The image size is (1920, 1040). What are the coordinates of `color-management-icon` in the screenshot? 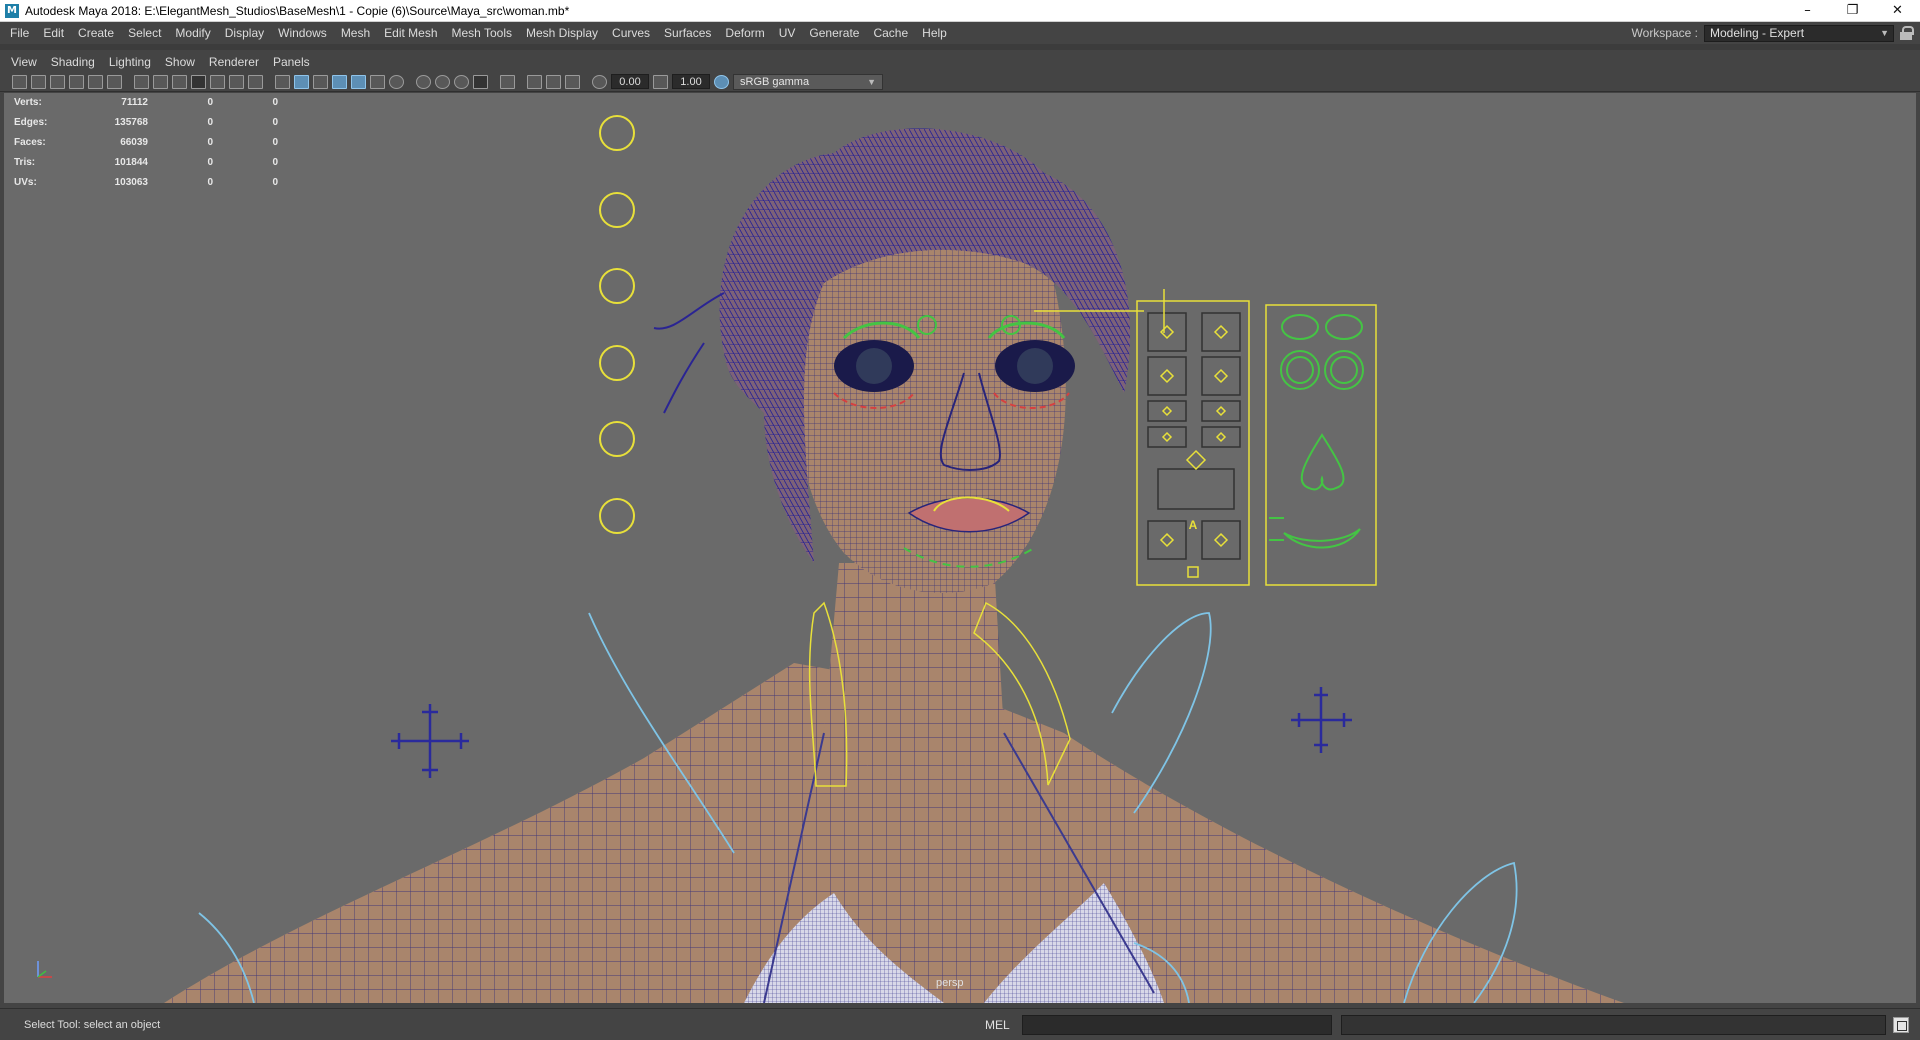 It's located at (721, 81).